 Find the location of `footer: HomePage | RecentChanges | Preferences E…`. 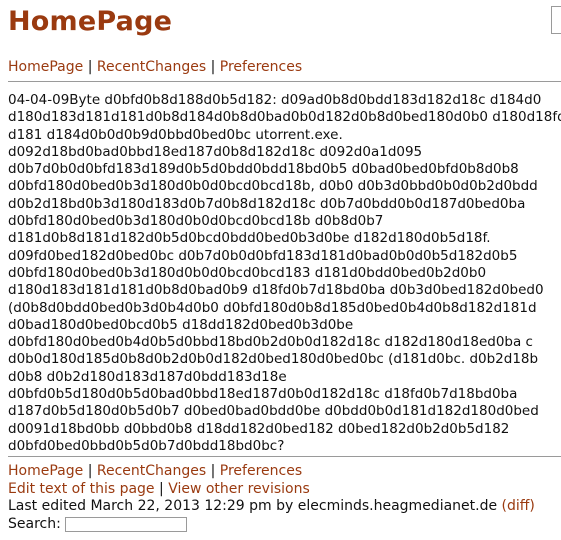

footer: HomePage | RecentChanges | Preferences E… is located at coordinates (271, 498).